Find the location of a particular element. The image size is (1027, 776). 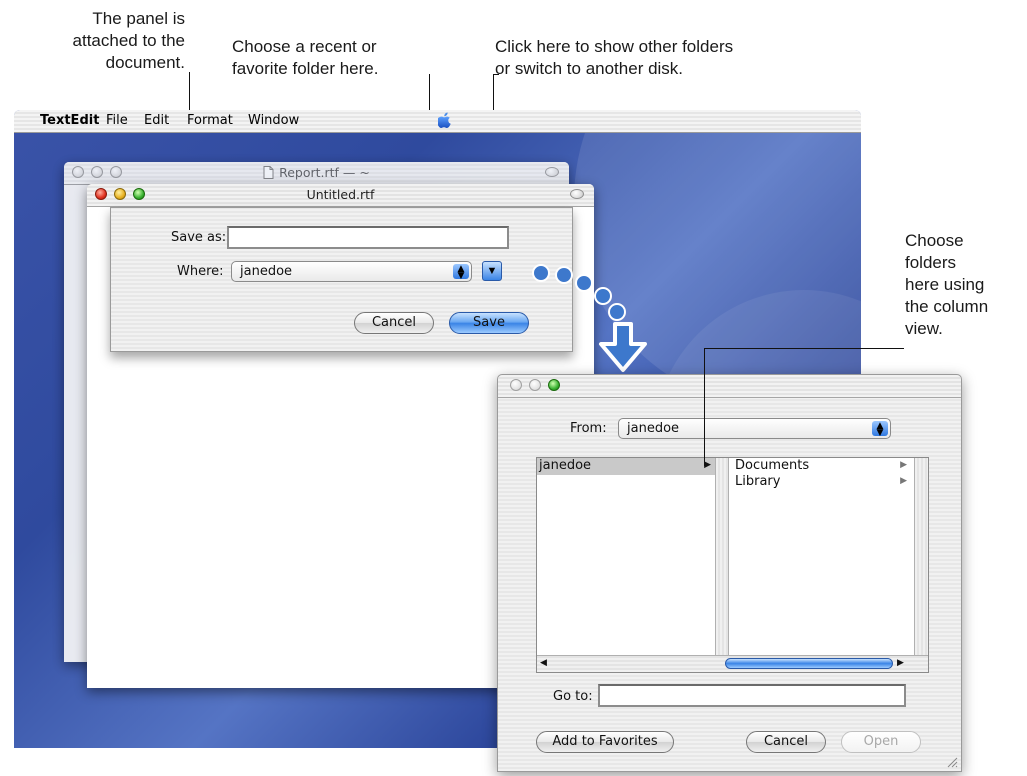

close-button is located at coordinates (516, 385).